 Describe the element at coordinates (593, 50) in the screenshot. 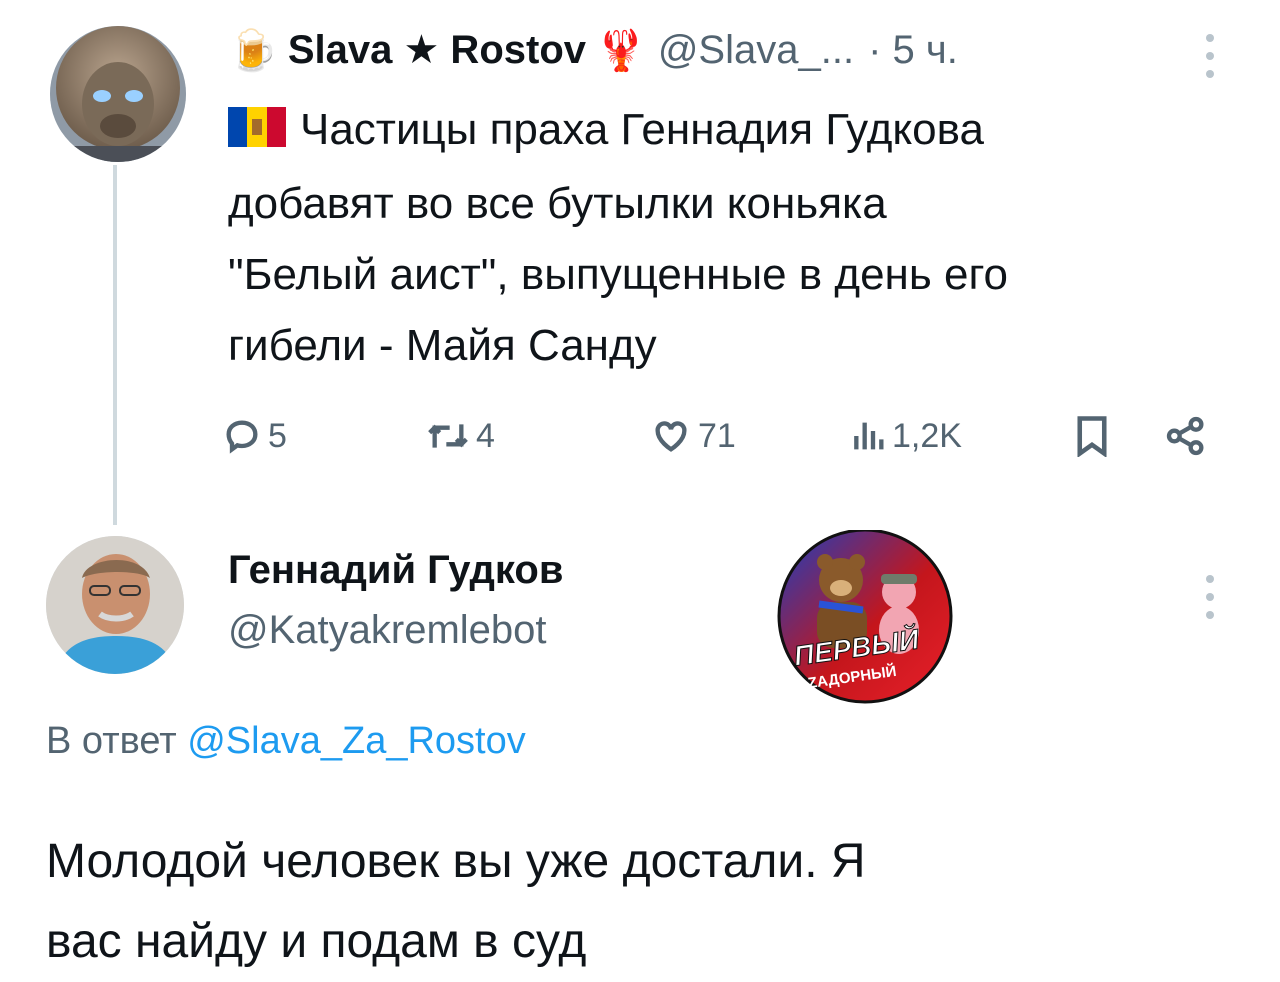

I see `tweet-header: 🍺 Slava ★ Rostov 🦞 @Slava_... · 5 ч.` at that location.